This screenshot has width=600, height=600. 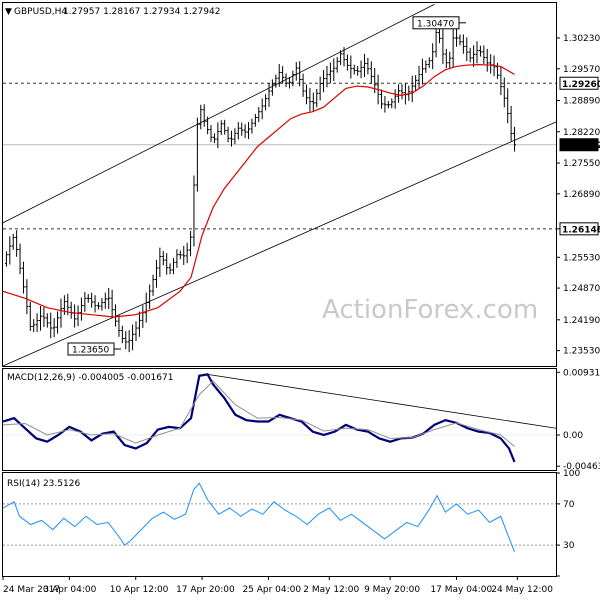 I want to click on time-tick-label-7: 17 May 04:00, so click(x=461, y=590).